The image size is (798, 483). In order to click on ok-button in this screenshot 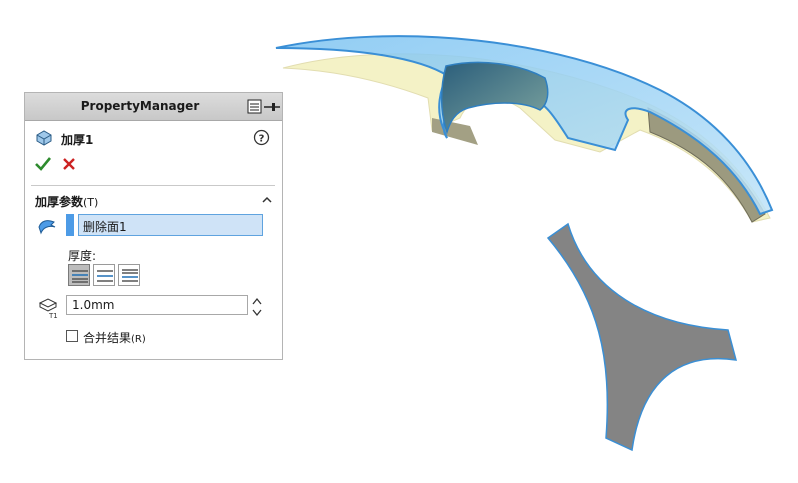, I will do `click(43, 164)`.